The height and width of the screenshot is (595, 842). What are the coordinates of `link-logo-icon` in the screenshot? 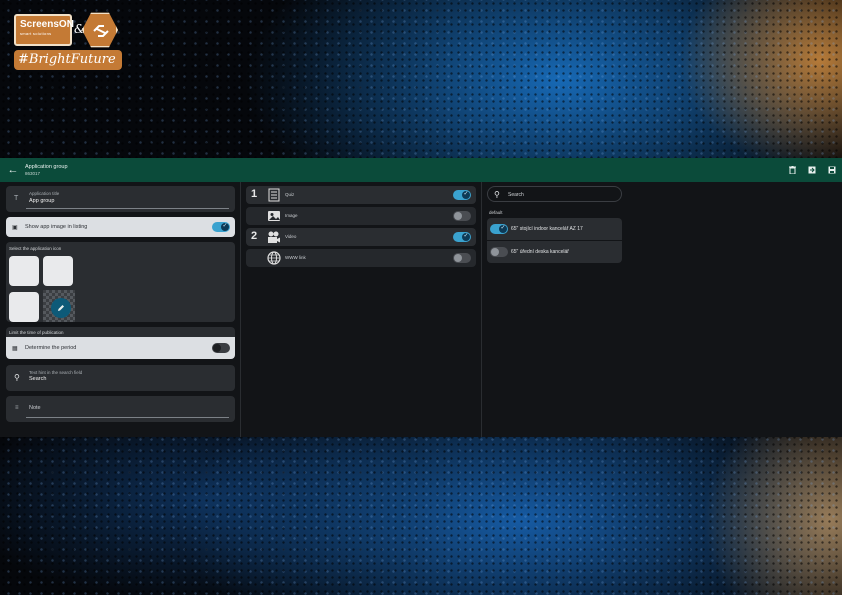 It's located at (101, 31).